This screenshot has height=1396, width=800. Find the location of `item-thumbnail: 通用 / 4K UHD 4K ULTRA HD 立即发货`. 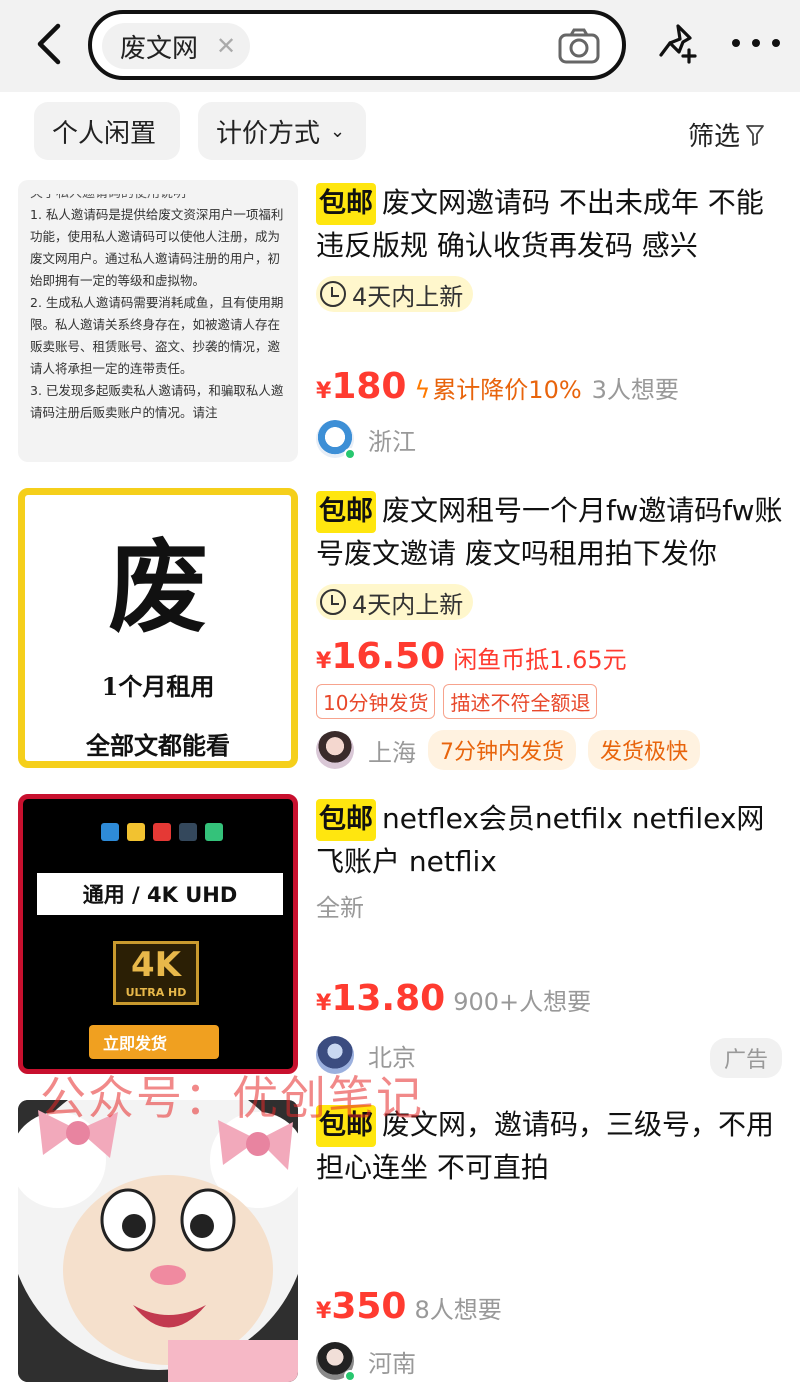

item-thumbnail: 通用 / 4K UHD 4K ULTRA HD 立即发货 is located at coordinates (158, 934).